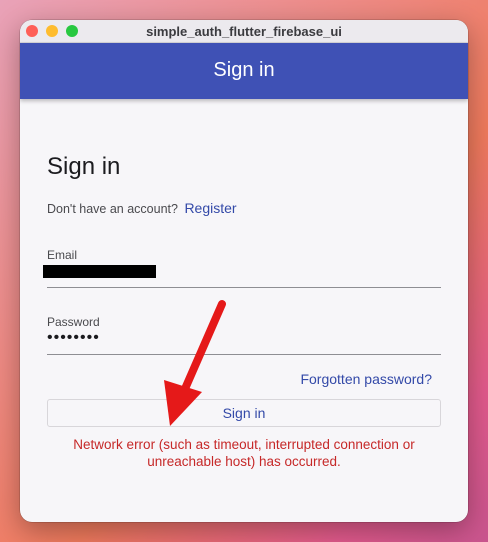 This screenshot has width=488, height=542. What do you see at coordinates (210, 208) in the screenshot?
I see `register-link: Register` at bounding box center [210, 208].